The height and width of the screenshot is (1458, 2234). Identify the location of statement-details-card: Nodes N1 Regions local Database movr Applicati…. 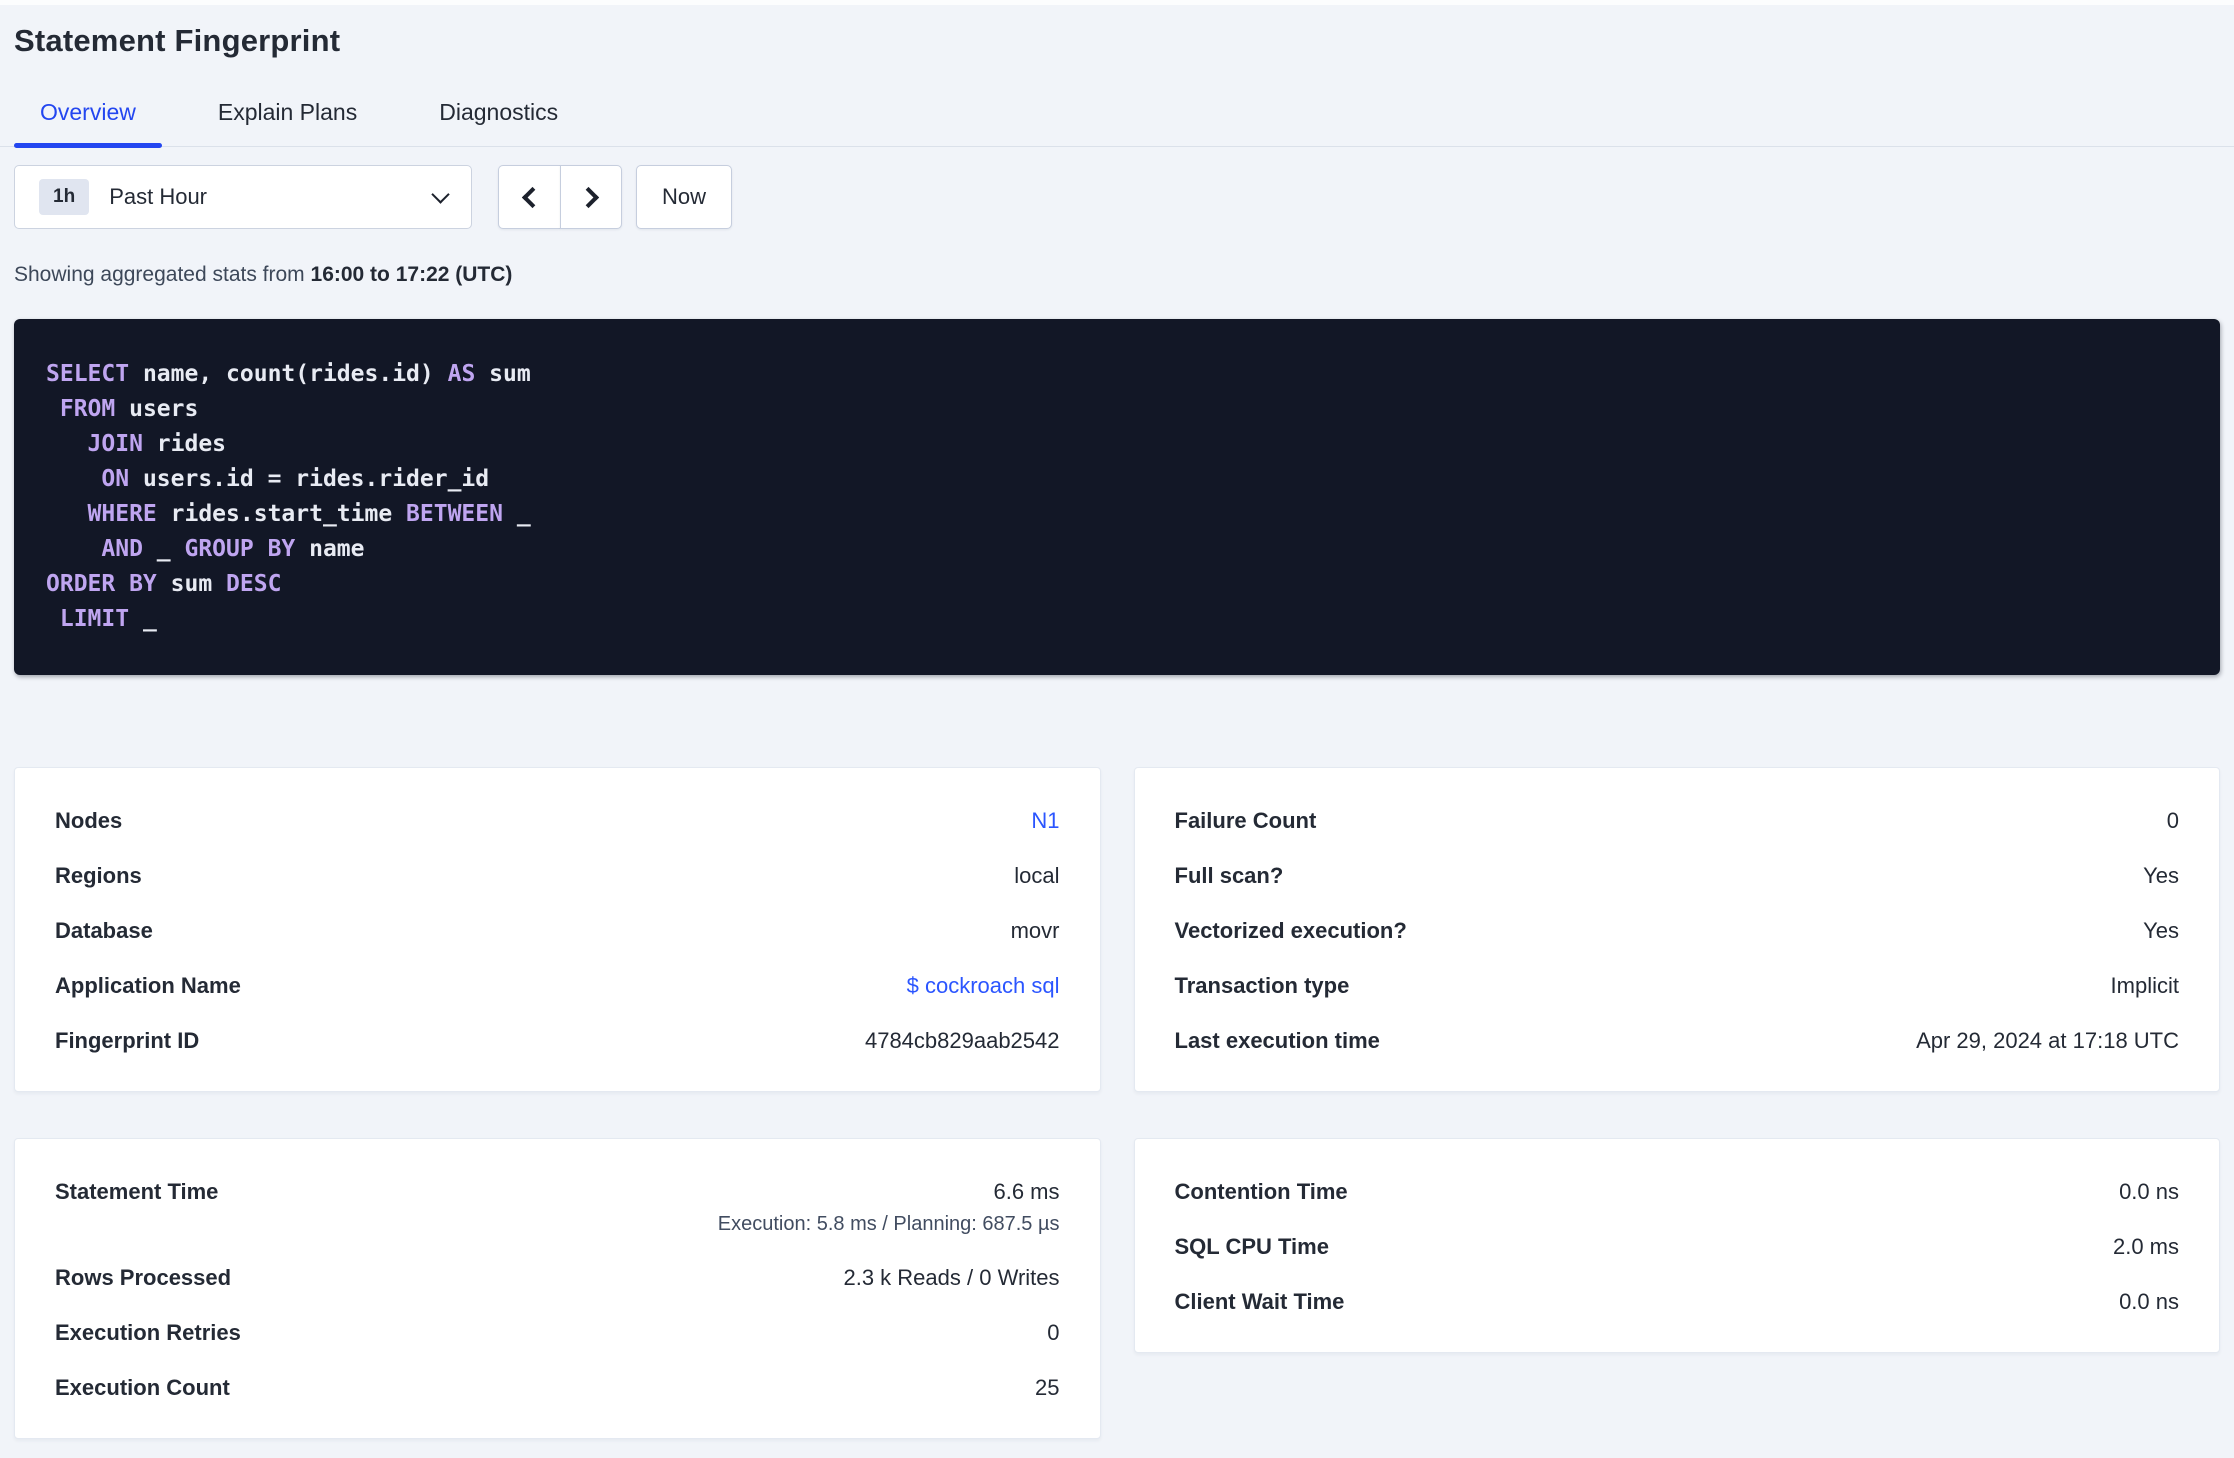
(557, 929).